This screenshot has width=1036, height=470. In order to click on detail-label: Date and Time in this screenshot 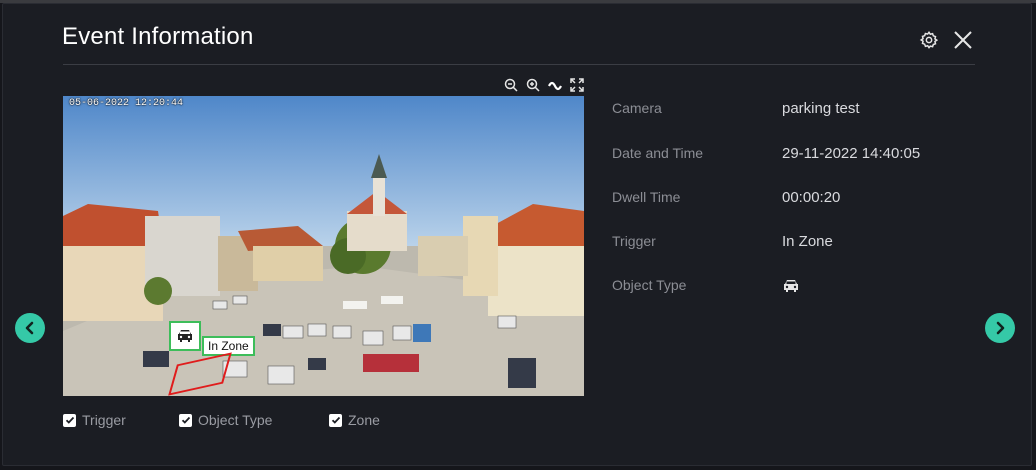, I will do `click(658, 153)`.